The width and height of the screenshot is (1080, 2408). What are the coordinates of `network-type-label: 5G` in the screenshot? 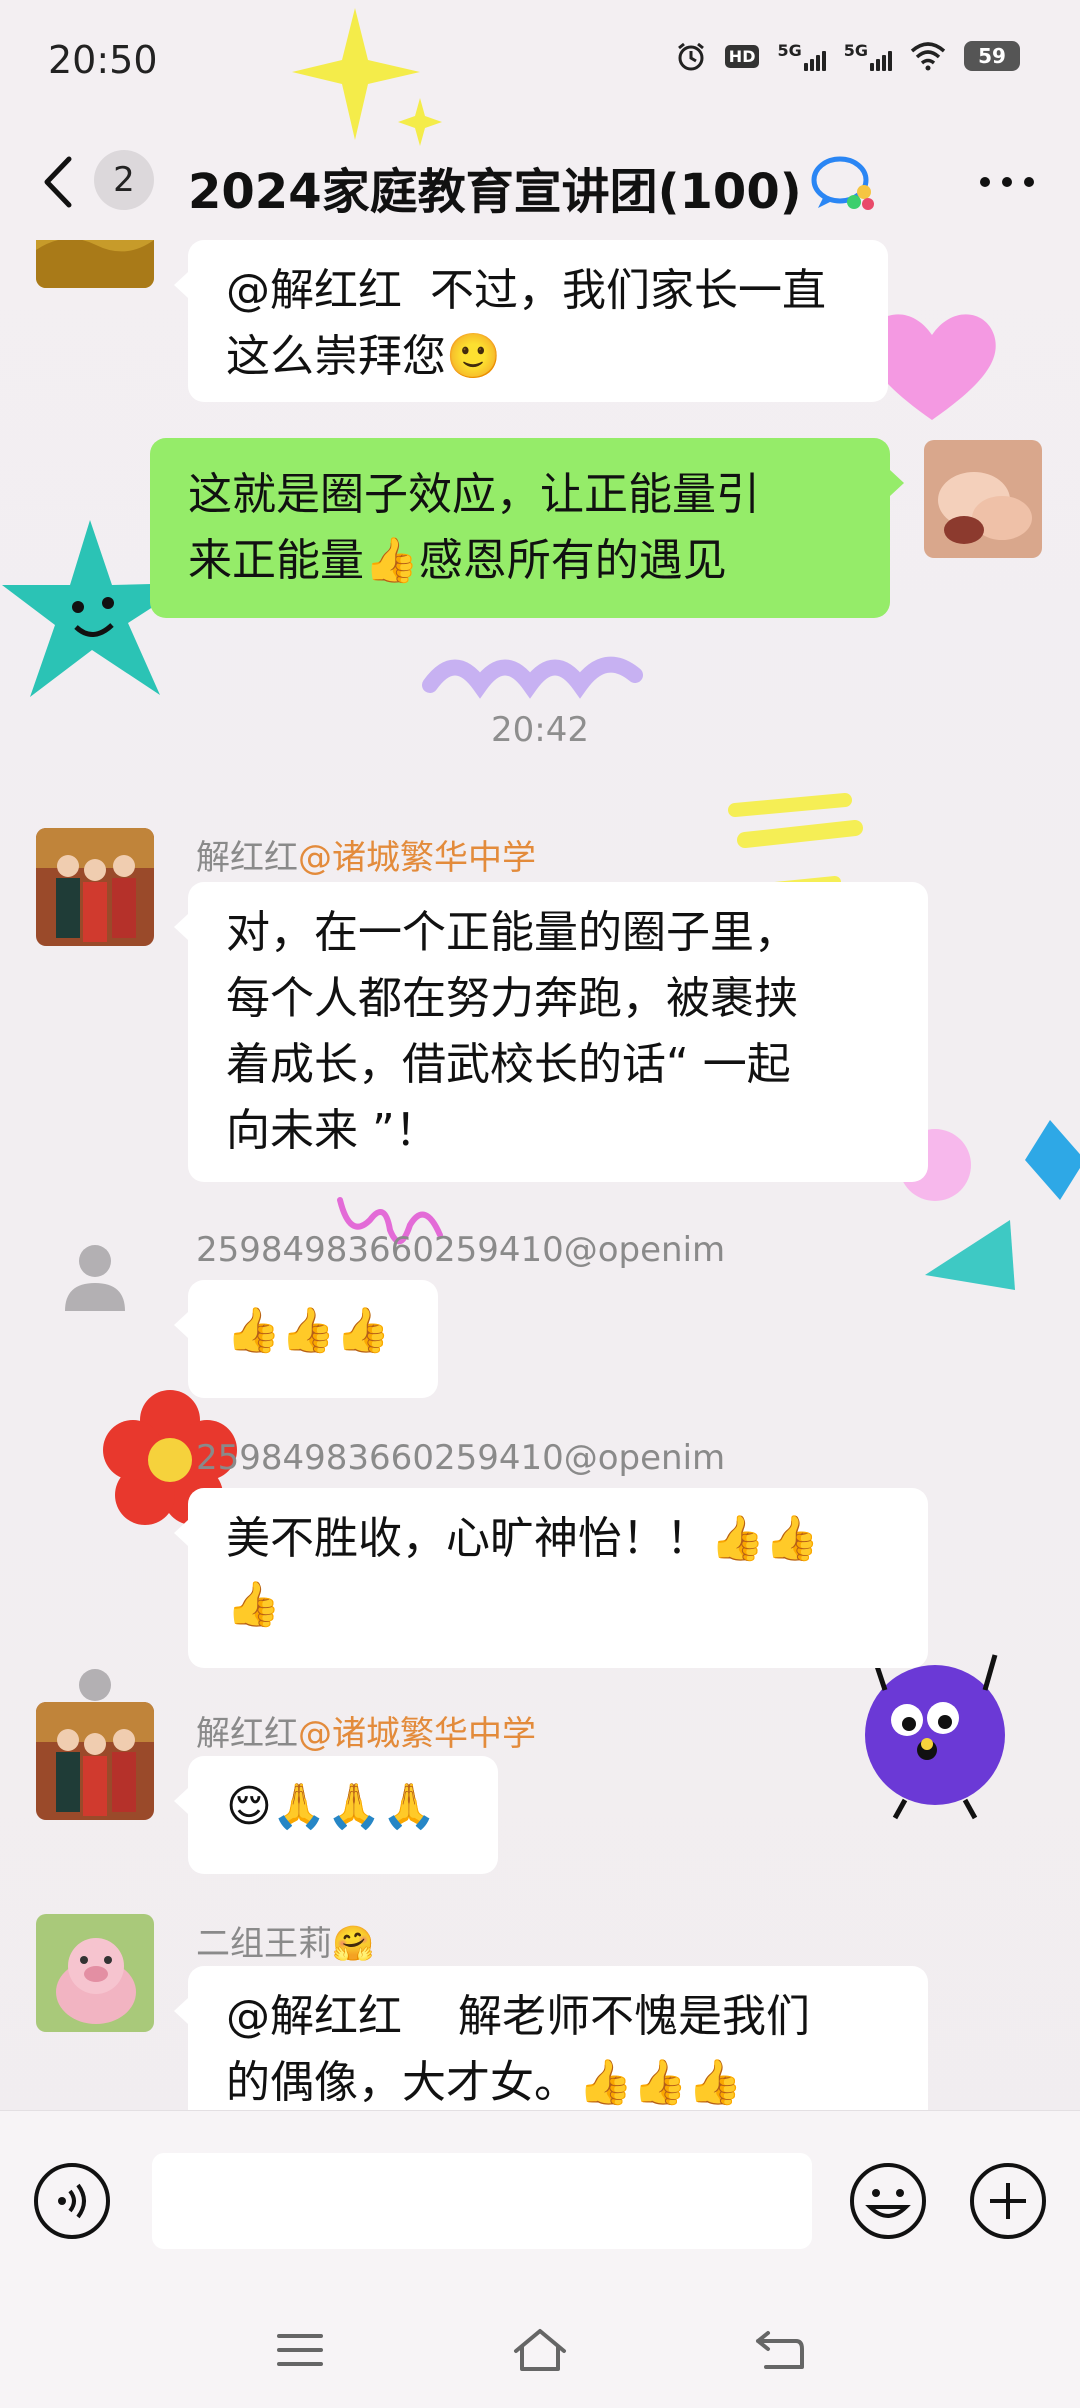 It's located at (789, 50).